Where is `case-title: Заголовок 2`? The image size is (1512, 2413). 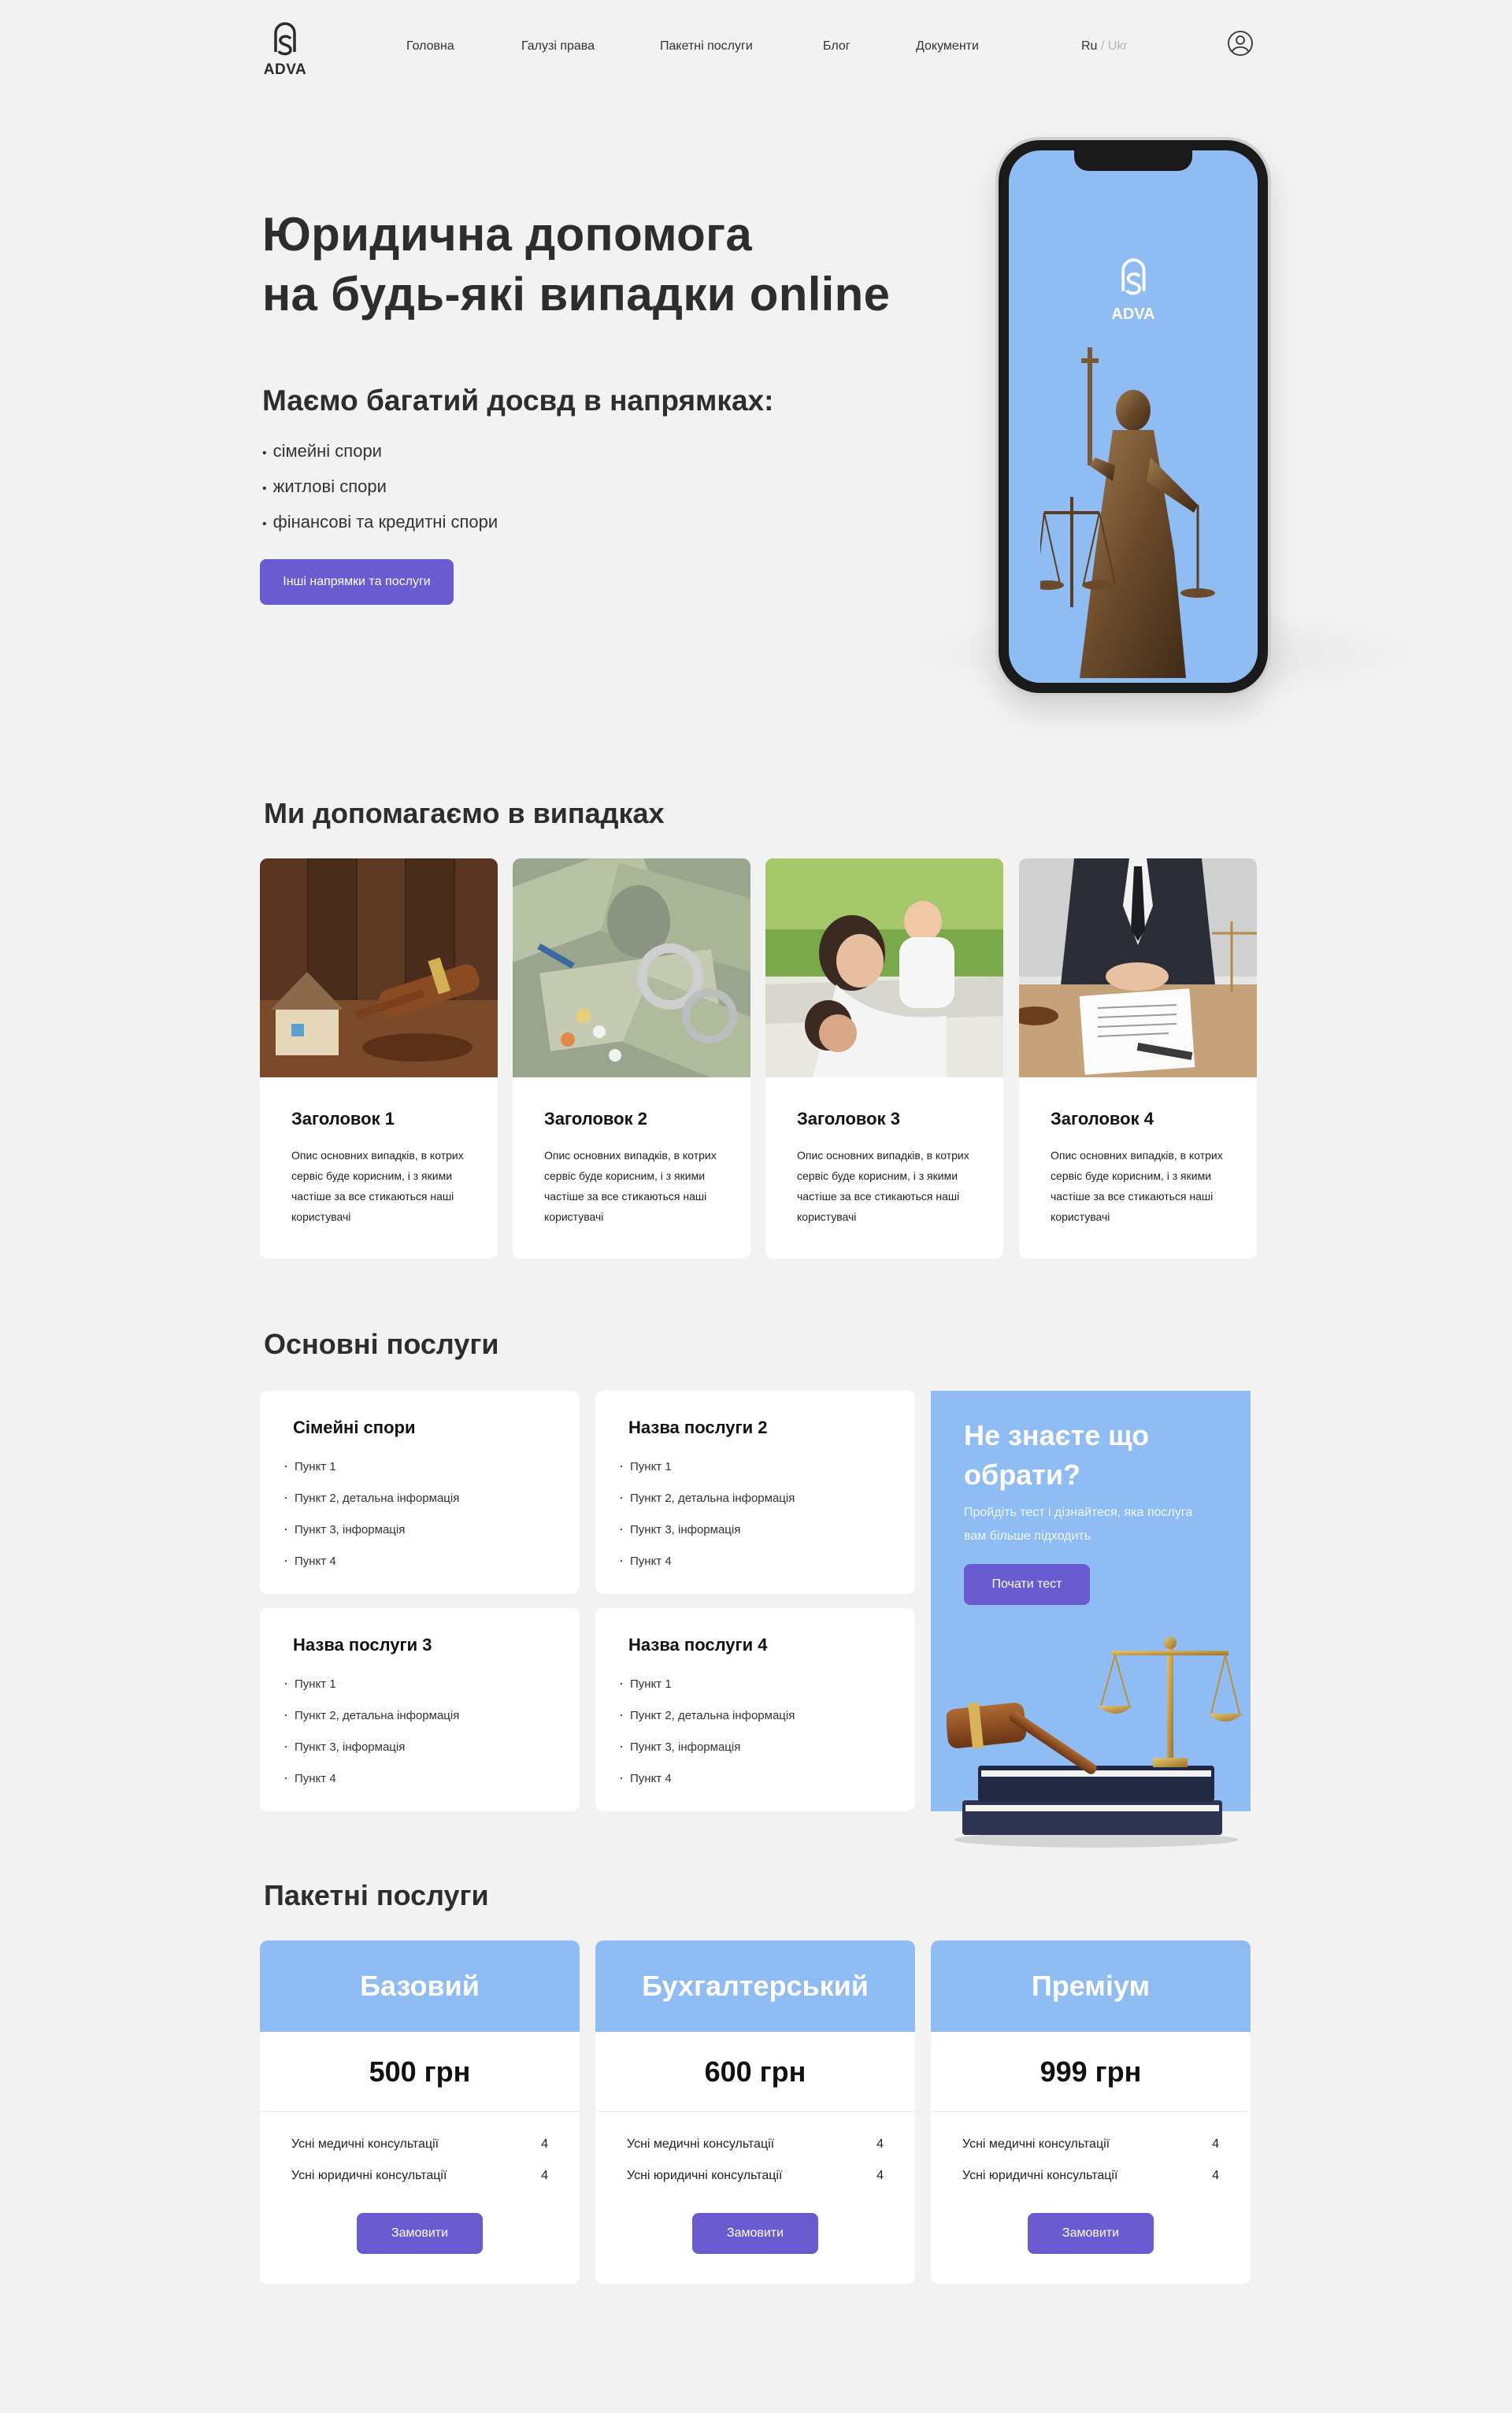 case-title: Заголовок 2 is located at coordinates (595, 1119).